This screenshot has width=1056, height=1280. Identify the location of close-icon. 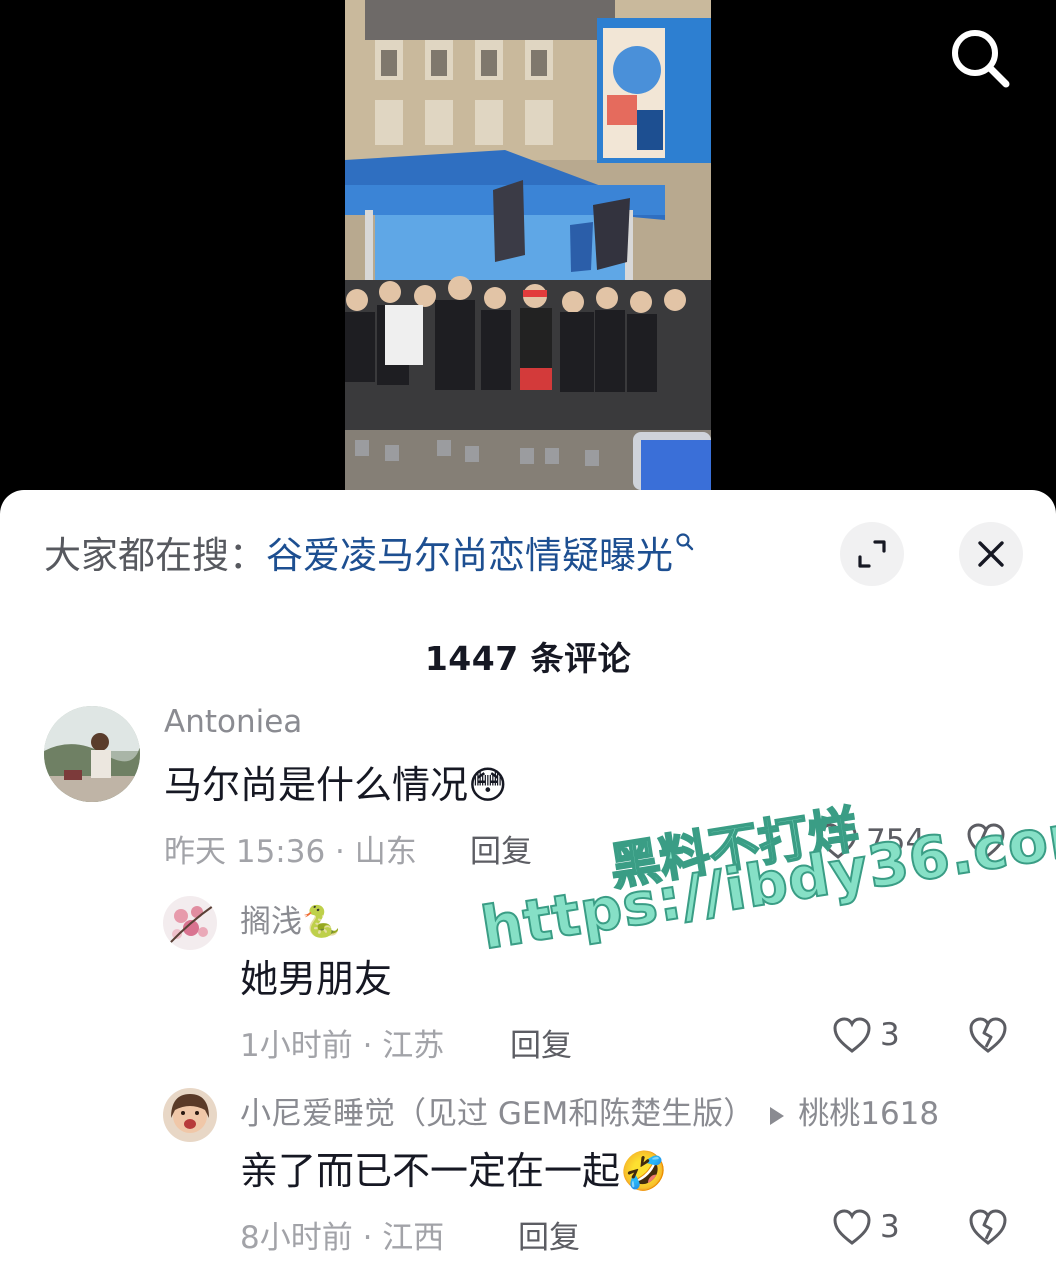
(991, 554).